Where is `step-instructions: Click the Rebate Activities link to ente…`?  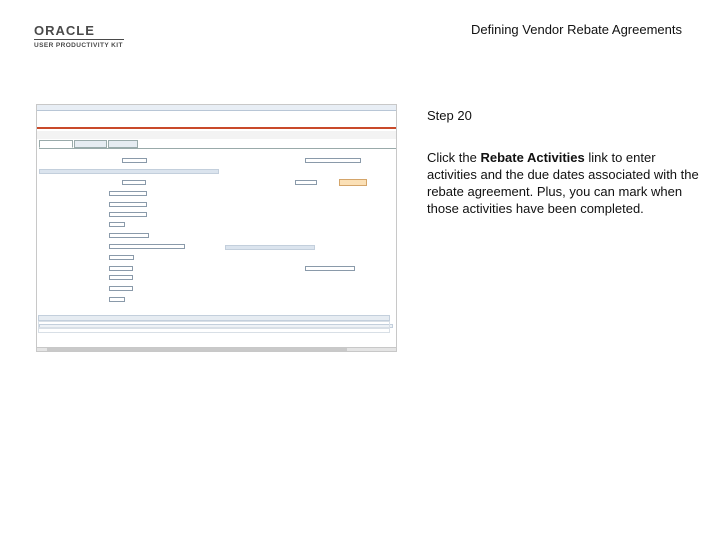
step-instructions: Click the Rebate Activities link to ente… is located at coordinates (567, 183).